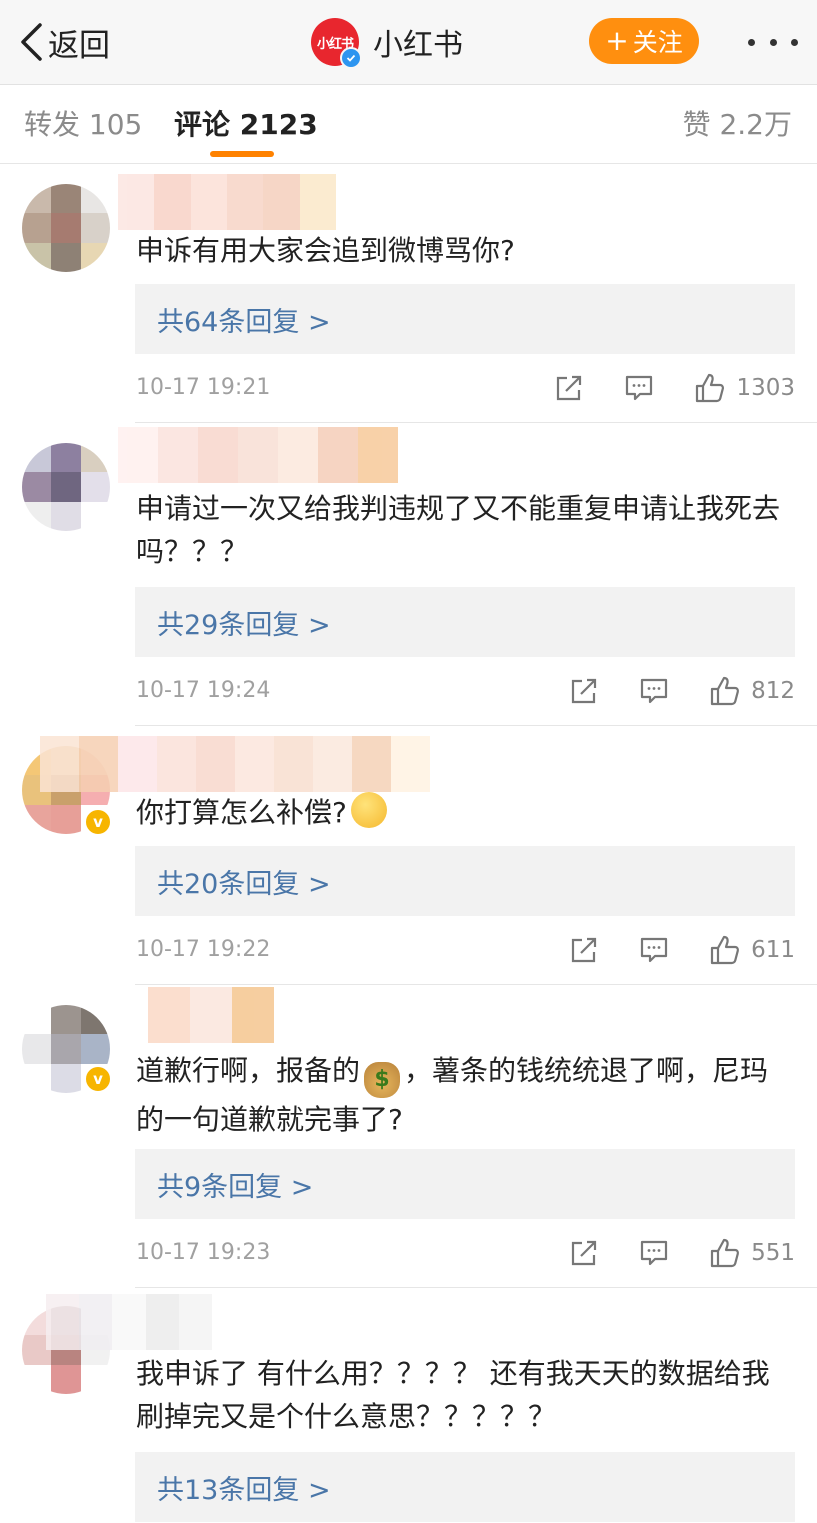 This screenshot has width=817, height=1523. Describe the element at coordinates (31, 42) in the screenshot. I see `chevron-left-icon` at that location.